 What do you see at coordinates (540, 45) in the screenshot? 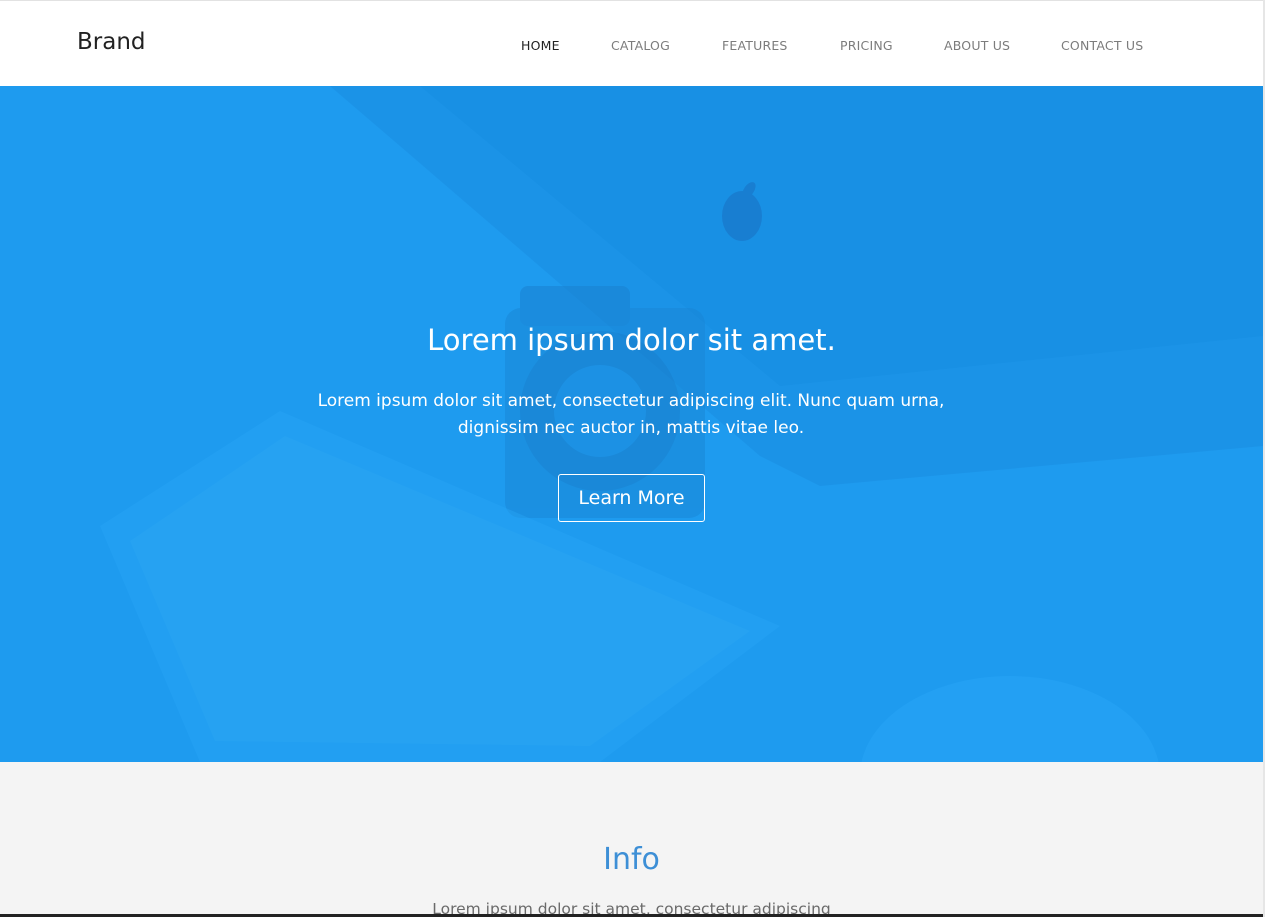
I see `nav-item-home: HOME` at bounding box center [540, 45].